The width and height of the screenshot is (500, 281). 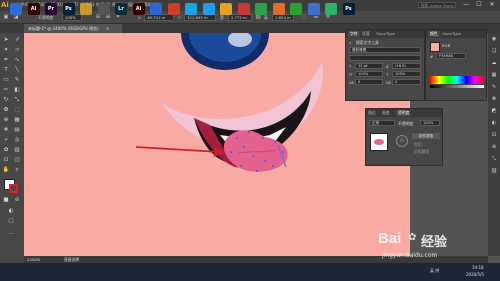 I want to click on transform-panel-icon: ⤡, so click(x=494, y=159).